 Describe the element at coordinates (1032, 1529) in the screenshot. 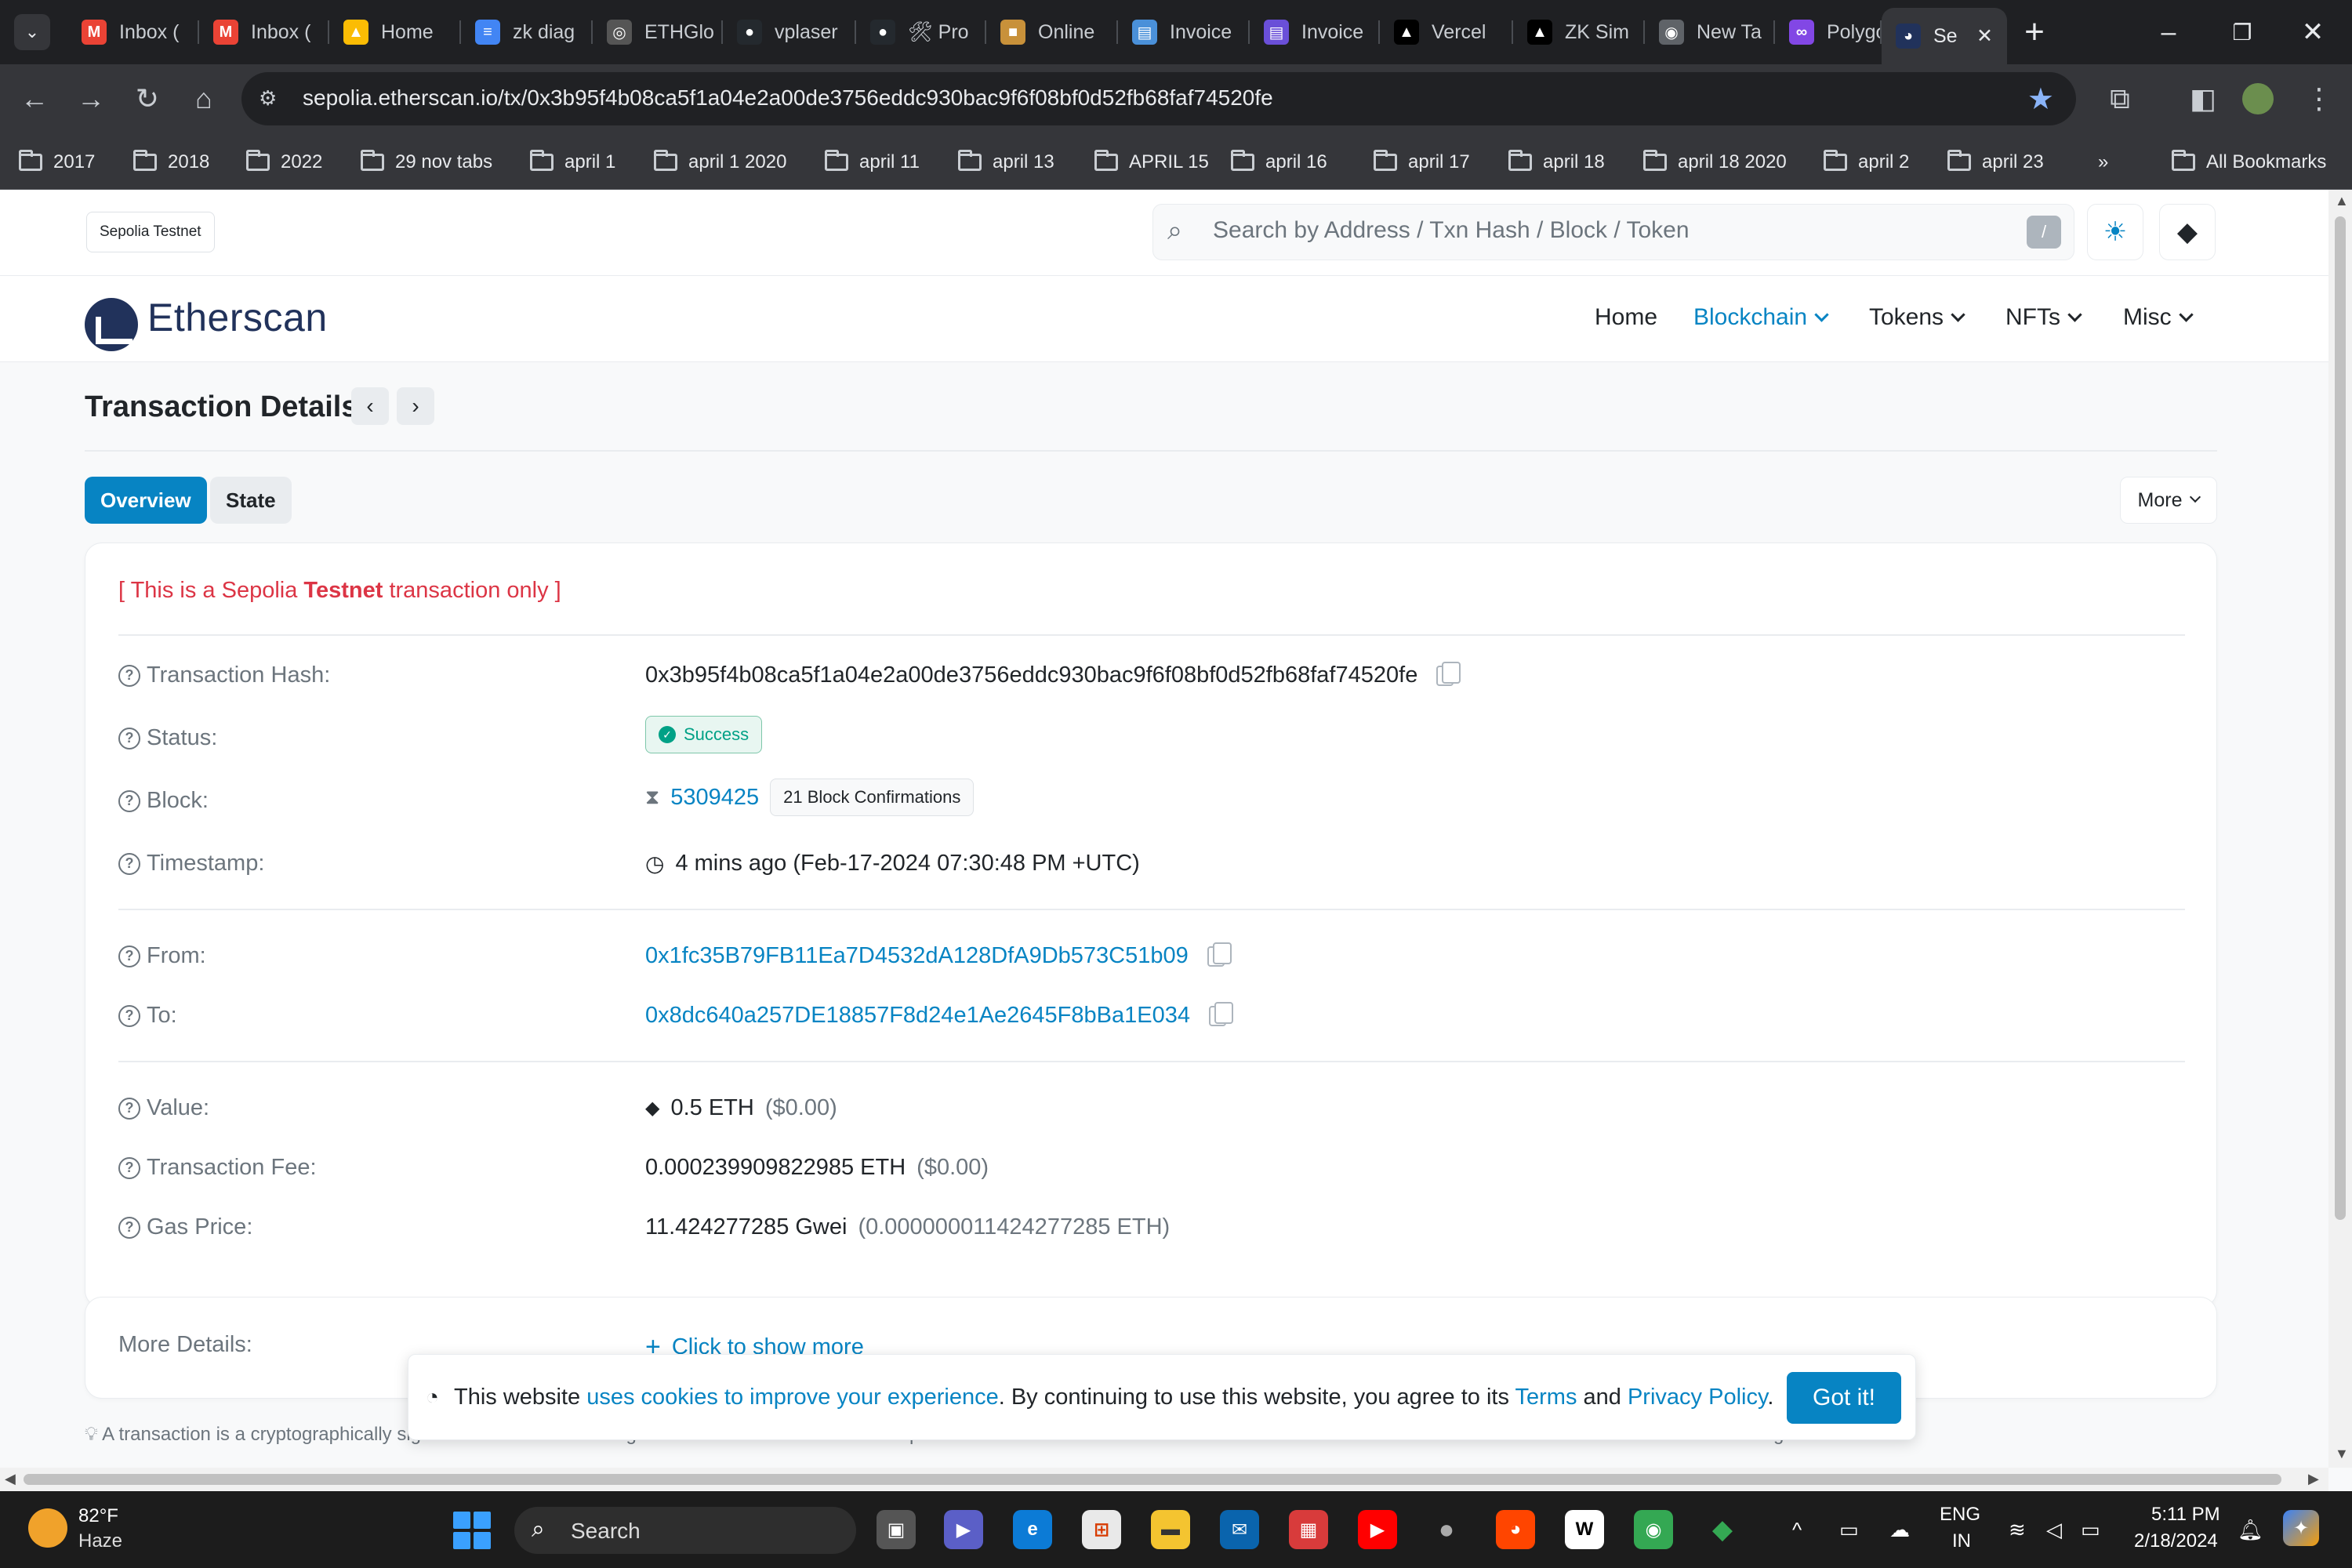

I see `edge-icon: e` at that location.